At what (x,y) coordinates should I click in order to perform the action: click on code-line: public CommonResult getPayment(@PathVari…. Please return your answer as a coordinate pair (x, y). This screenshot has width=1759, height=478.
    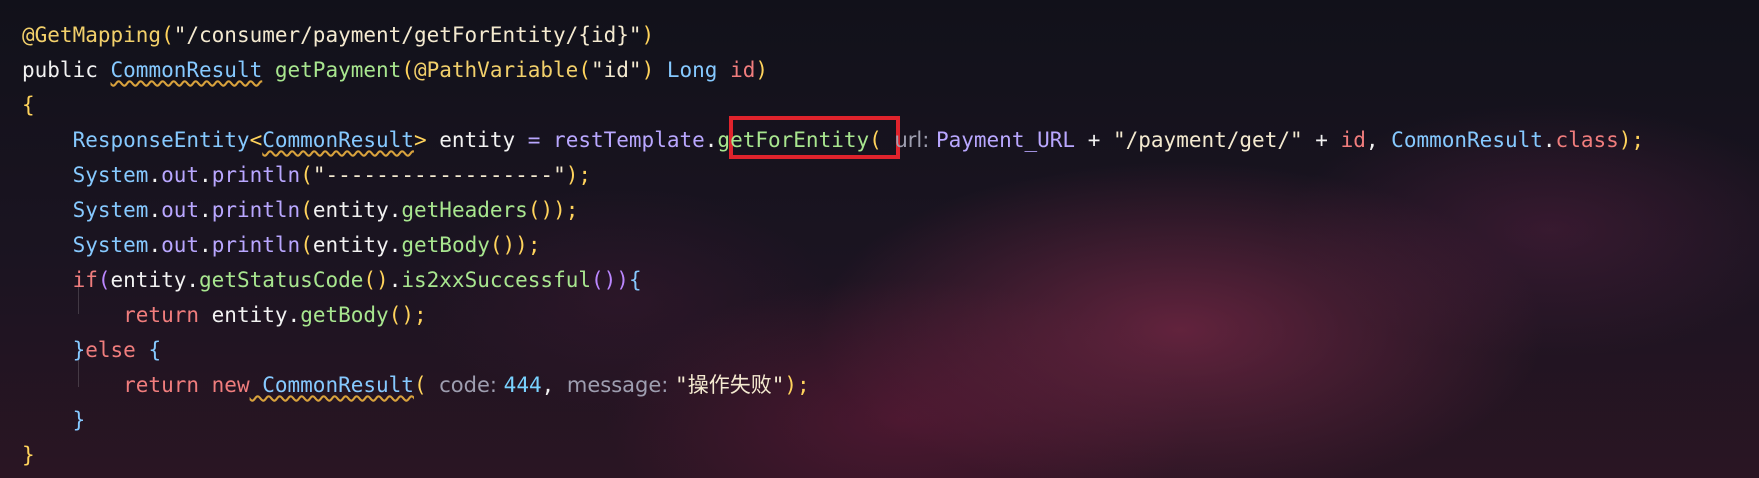
    Looking at the image, I should click on (395, 70).